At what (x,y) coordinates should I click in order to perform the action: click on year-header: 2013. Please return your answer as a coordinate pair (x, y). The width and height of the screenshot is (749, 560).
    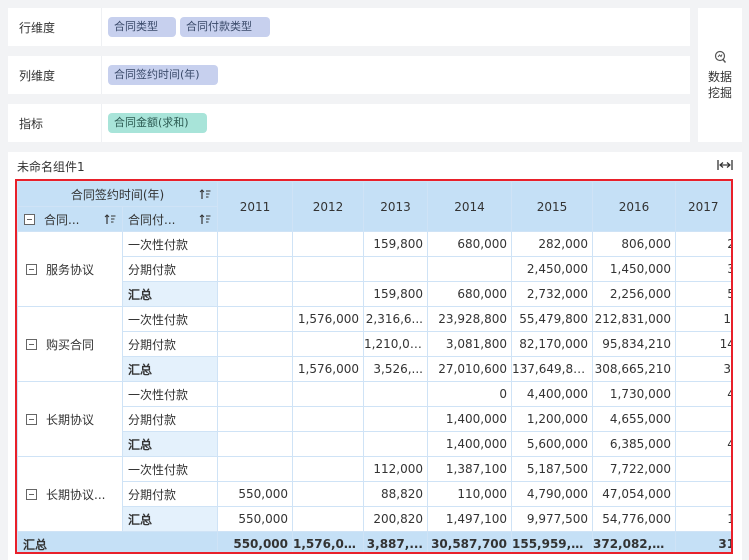
    Looking at the image, I should click on (395, 206).